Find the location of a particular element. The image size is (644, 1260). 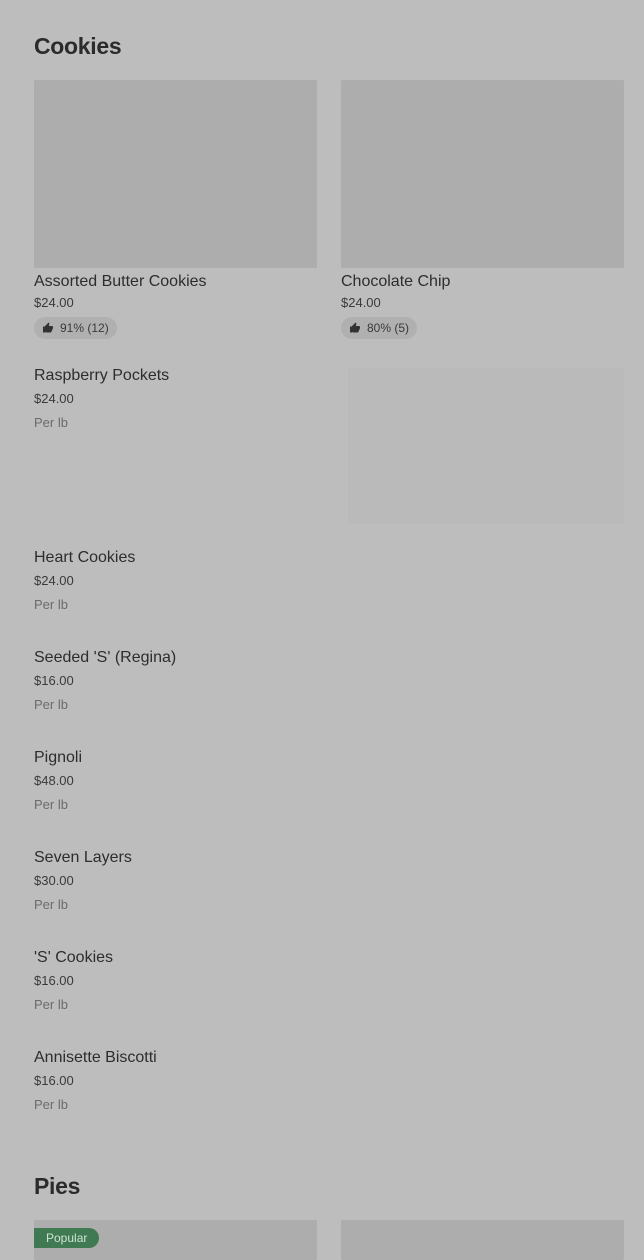

menu-item-annisette-biscotti: Annisette Biscotti $16.00 Per lb is located at coordinates (184, 1080).